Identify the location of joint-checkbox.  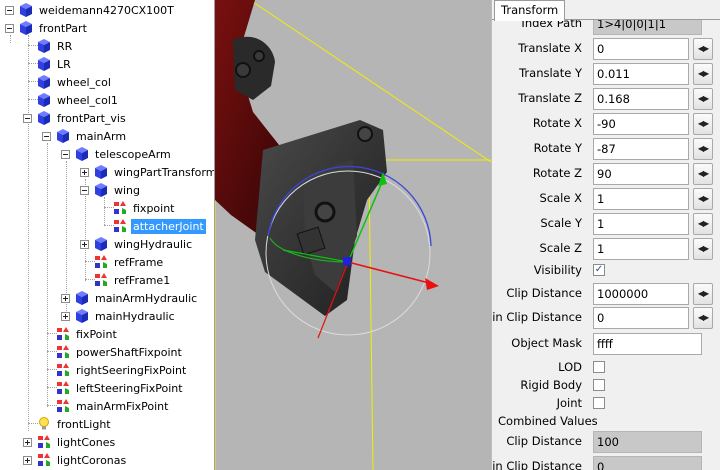
(599, 403).